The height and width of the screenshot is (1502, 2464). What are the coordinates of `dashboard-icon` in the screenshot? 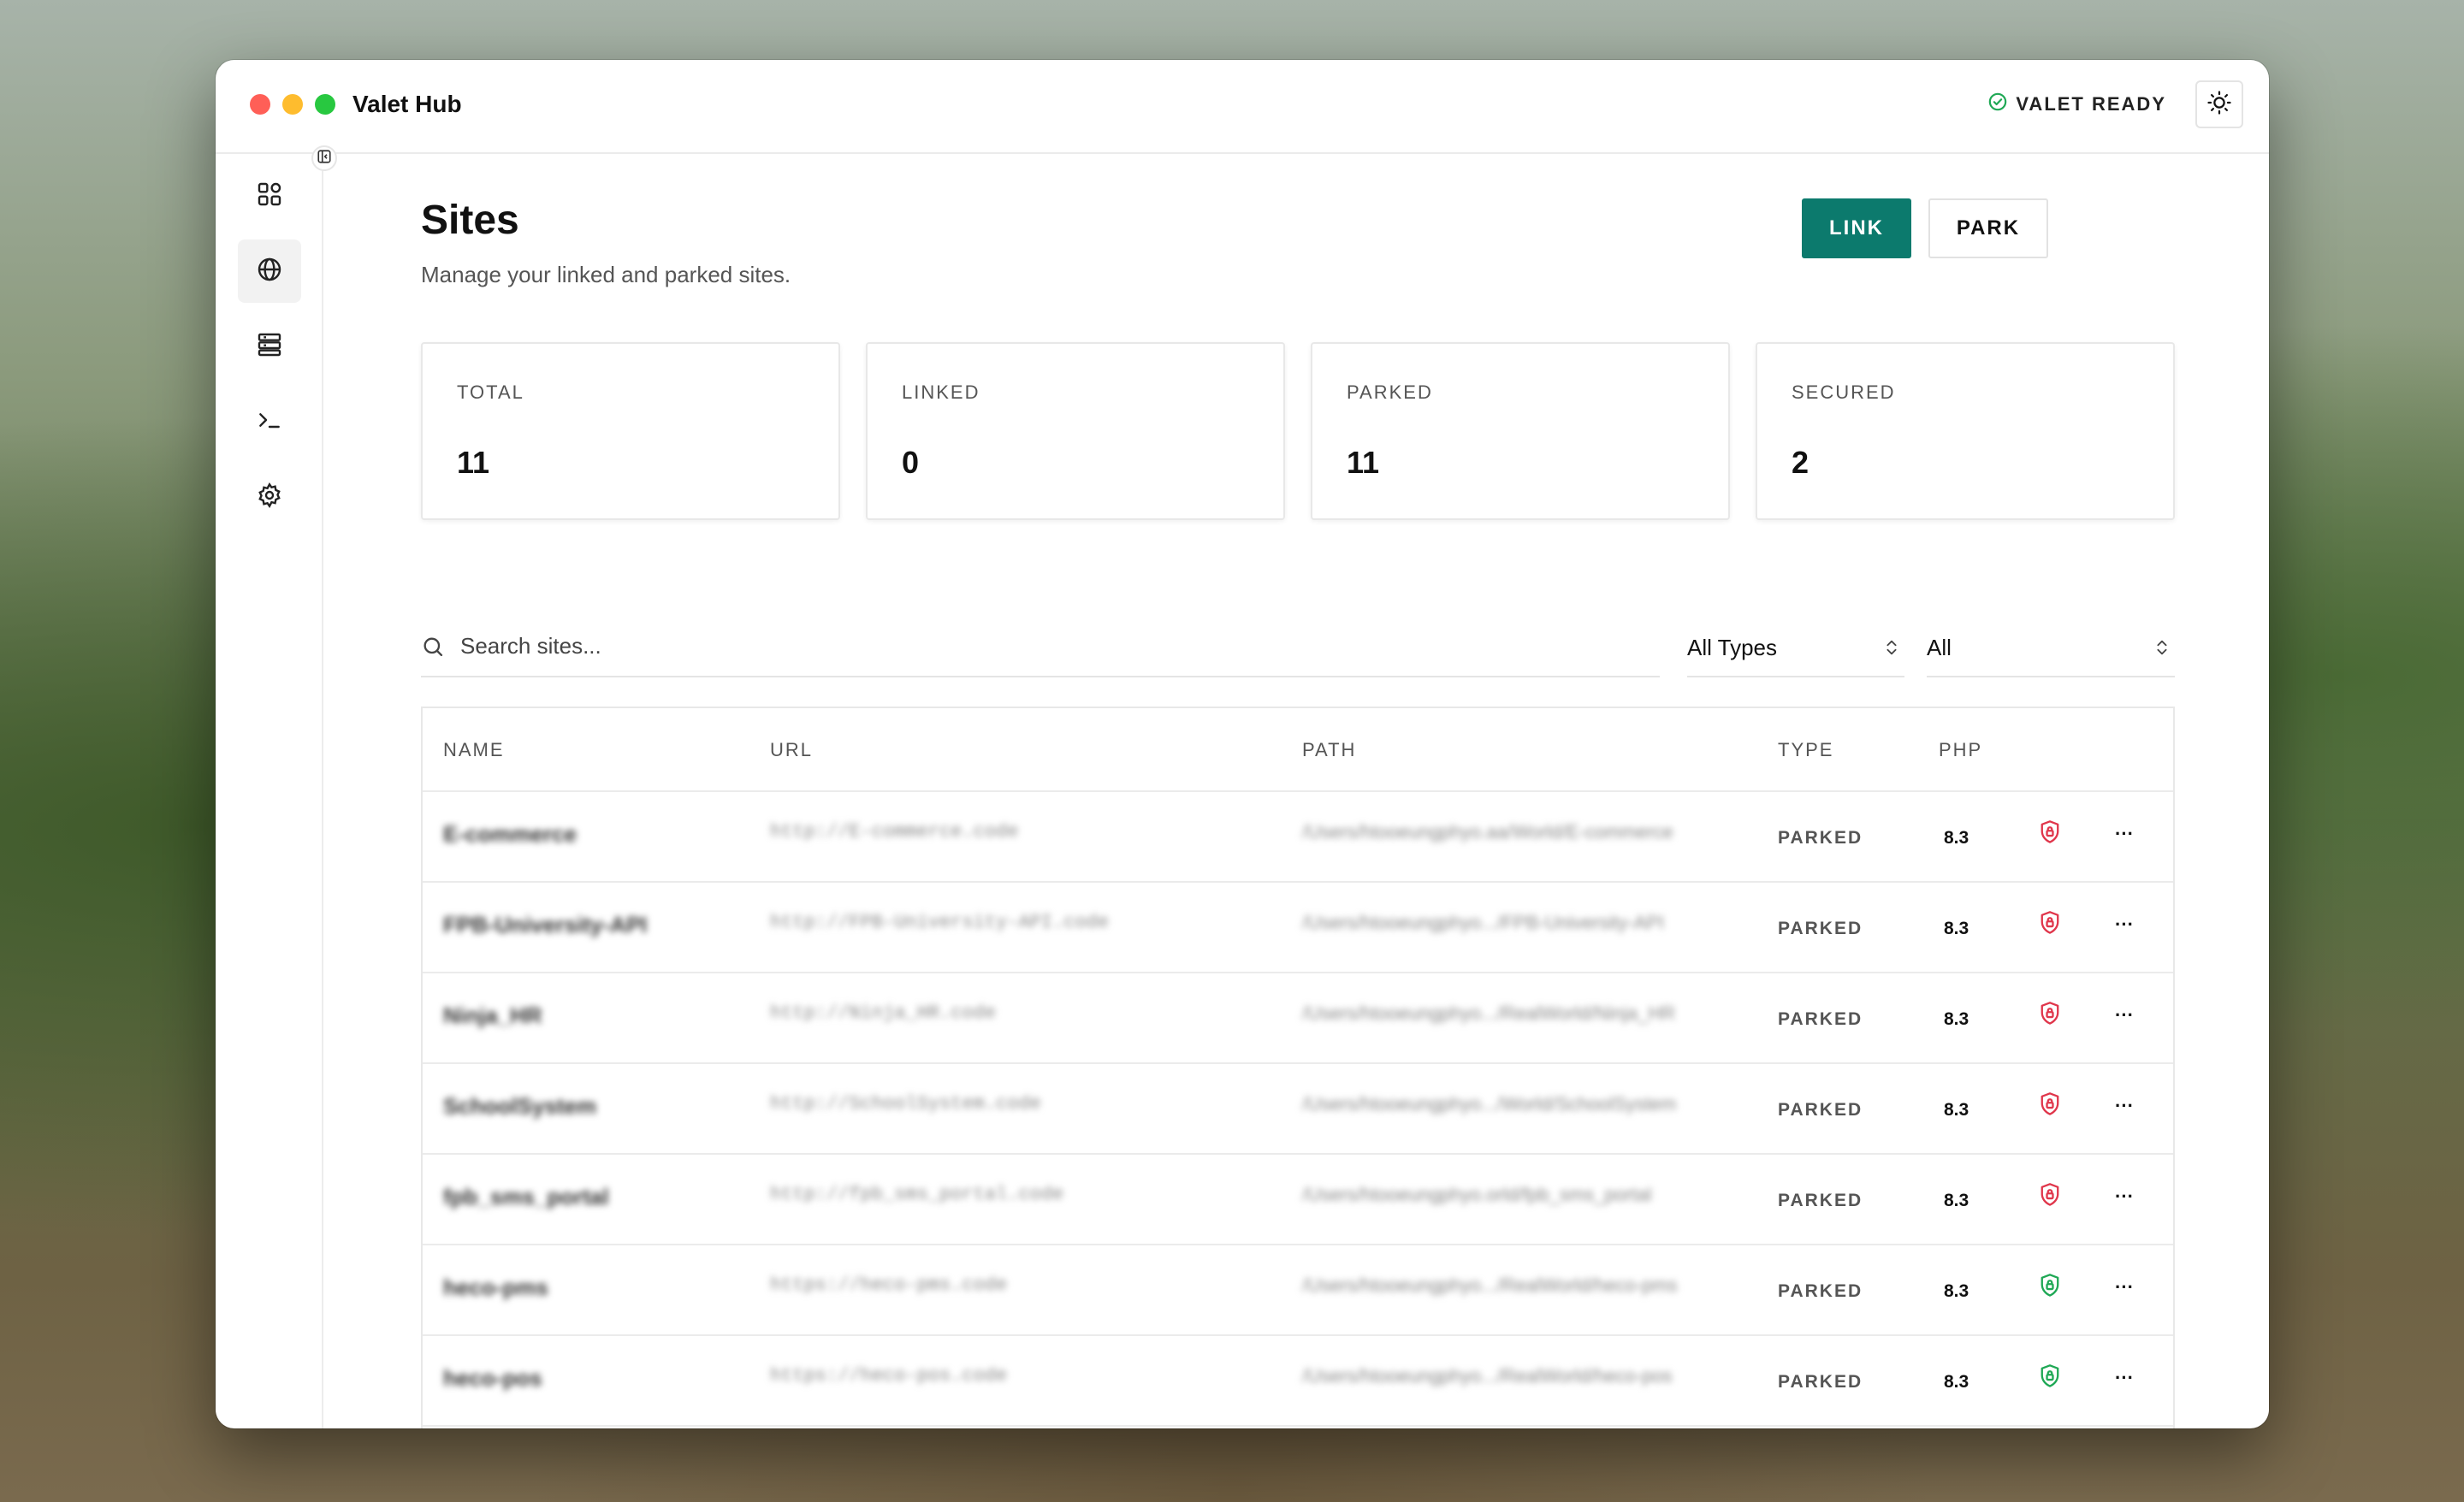 It's located at (269, 196).